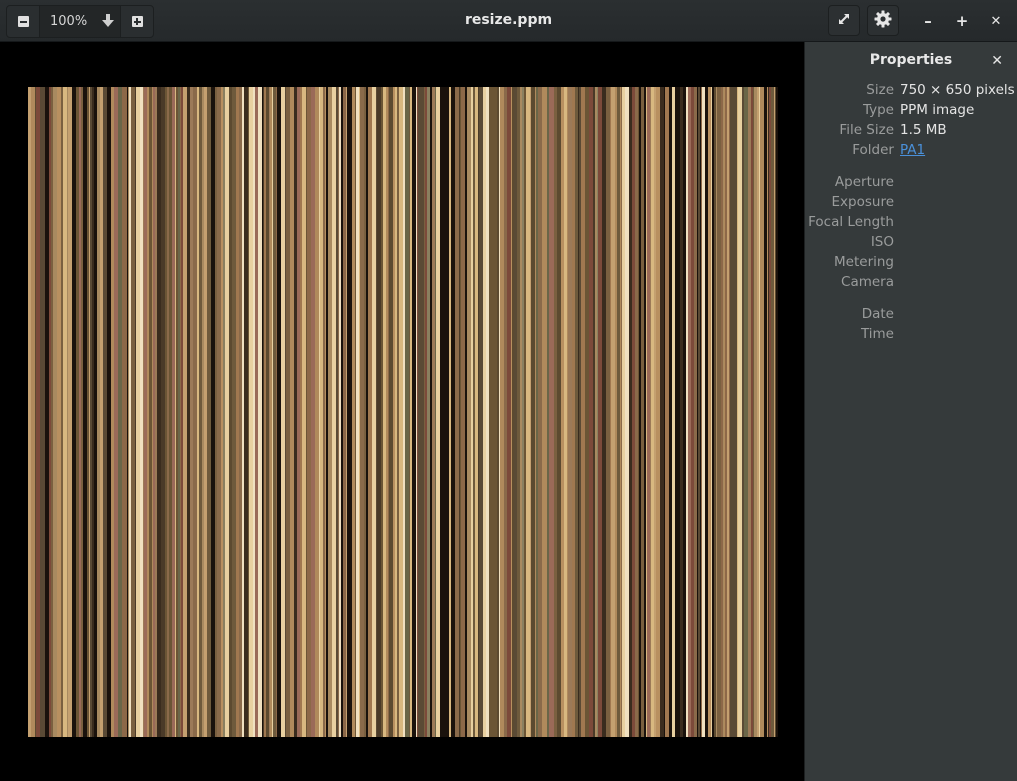  I want to click on property-value: 750 × 650 pixels, so click(957, 90).